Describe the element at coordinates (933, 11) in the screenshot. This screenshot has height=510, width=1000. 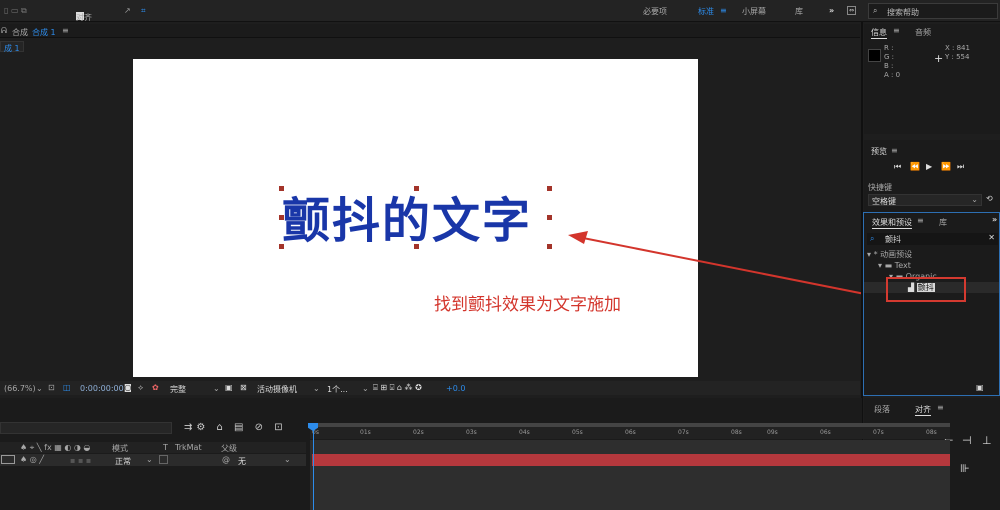
I see `help-search: ⌕ 搜索帮助` at that location.